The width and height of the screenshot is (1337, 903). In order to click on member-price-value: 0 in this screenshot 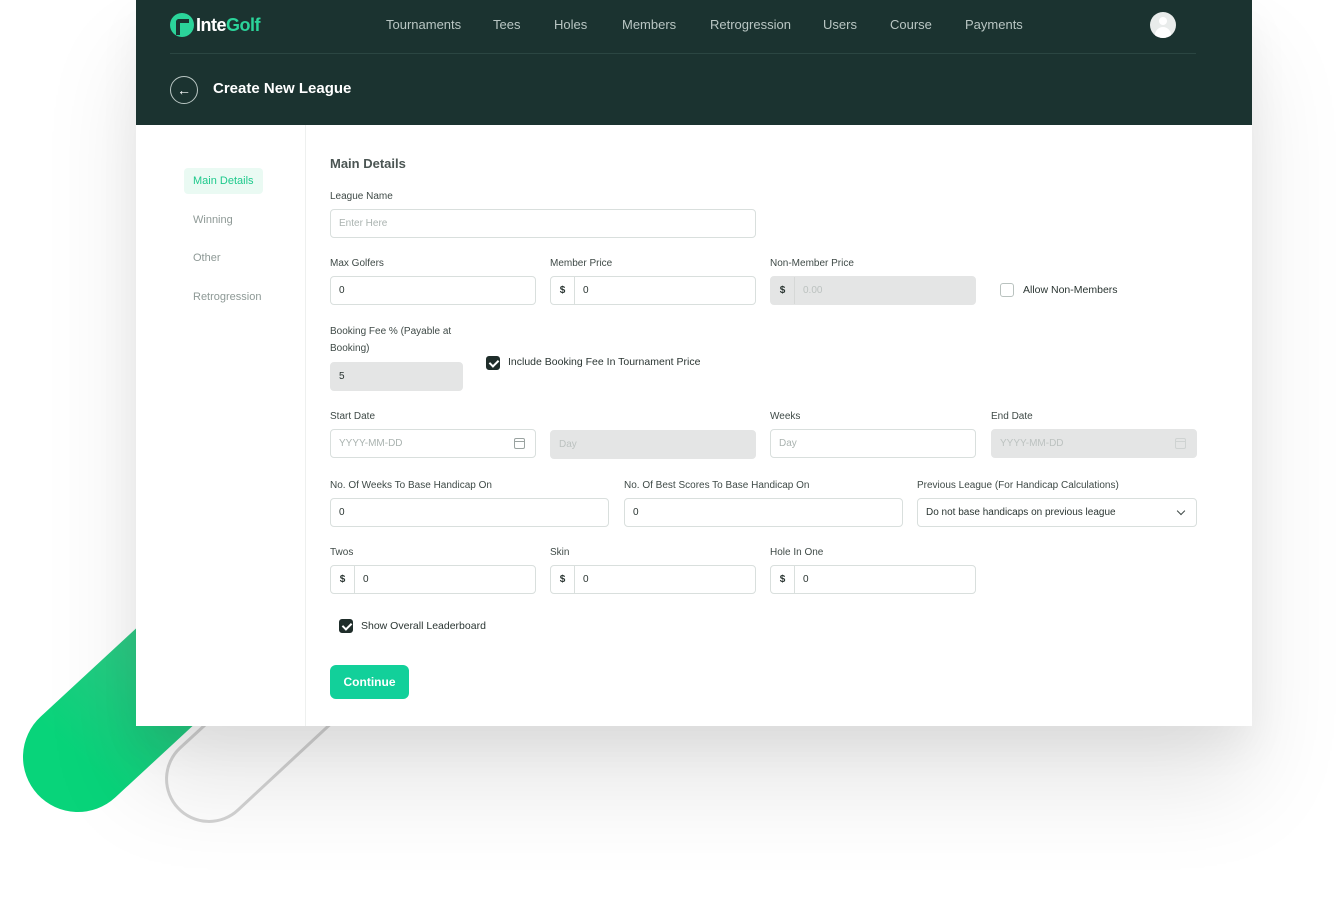, I will do `click(586, 290)`.